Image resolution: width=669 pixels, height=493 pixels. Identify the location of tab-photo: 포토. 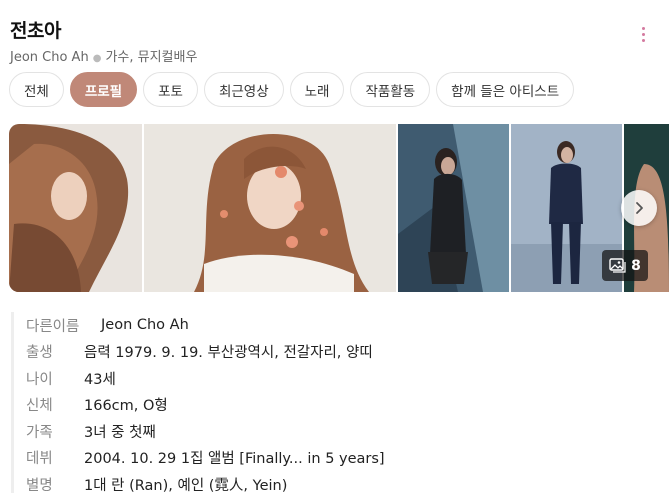
(170, 89).